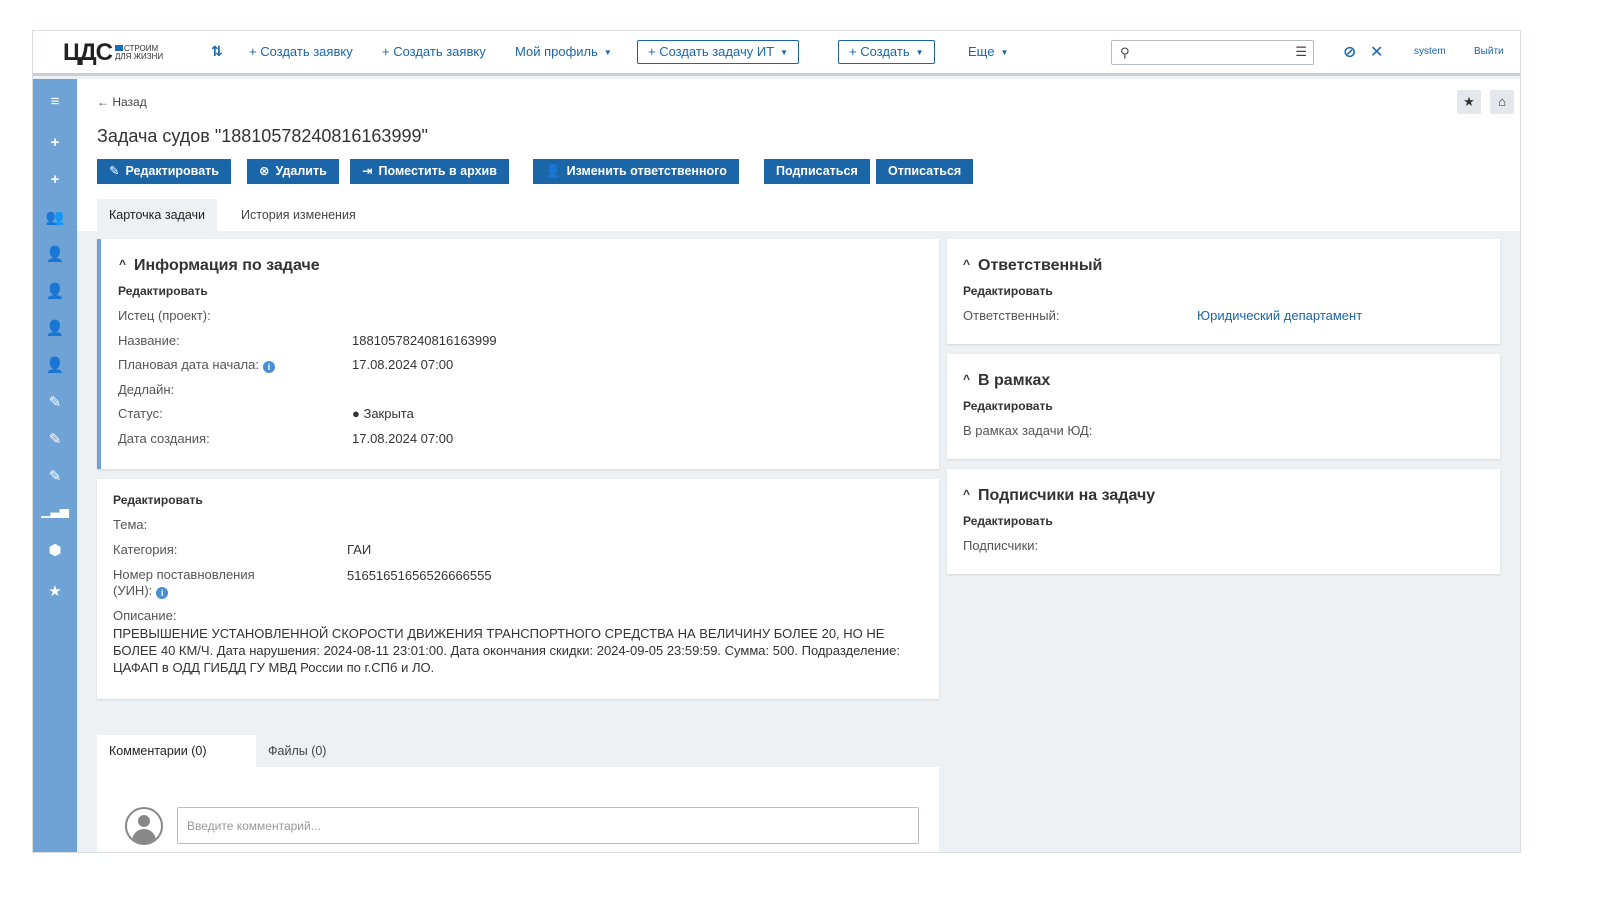  I want to click on eye-off-icon: ⊘, so click(1349, 52).